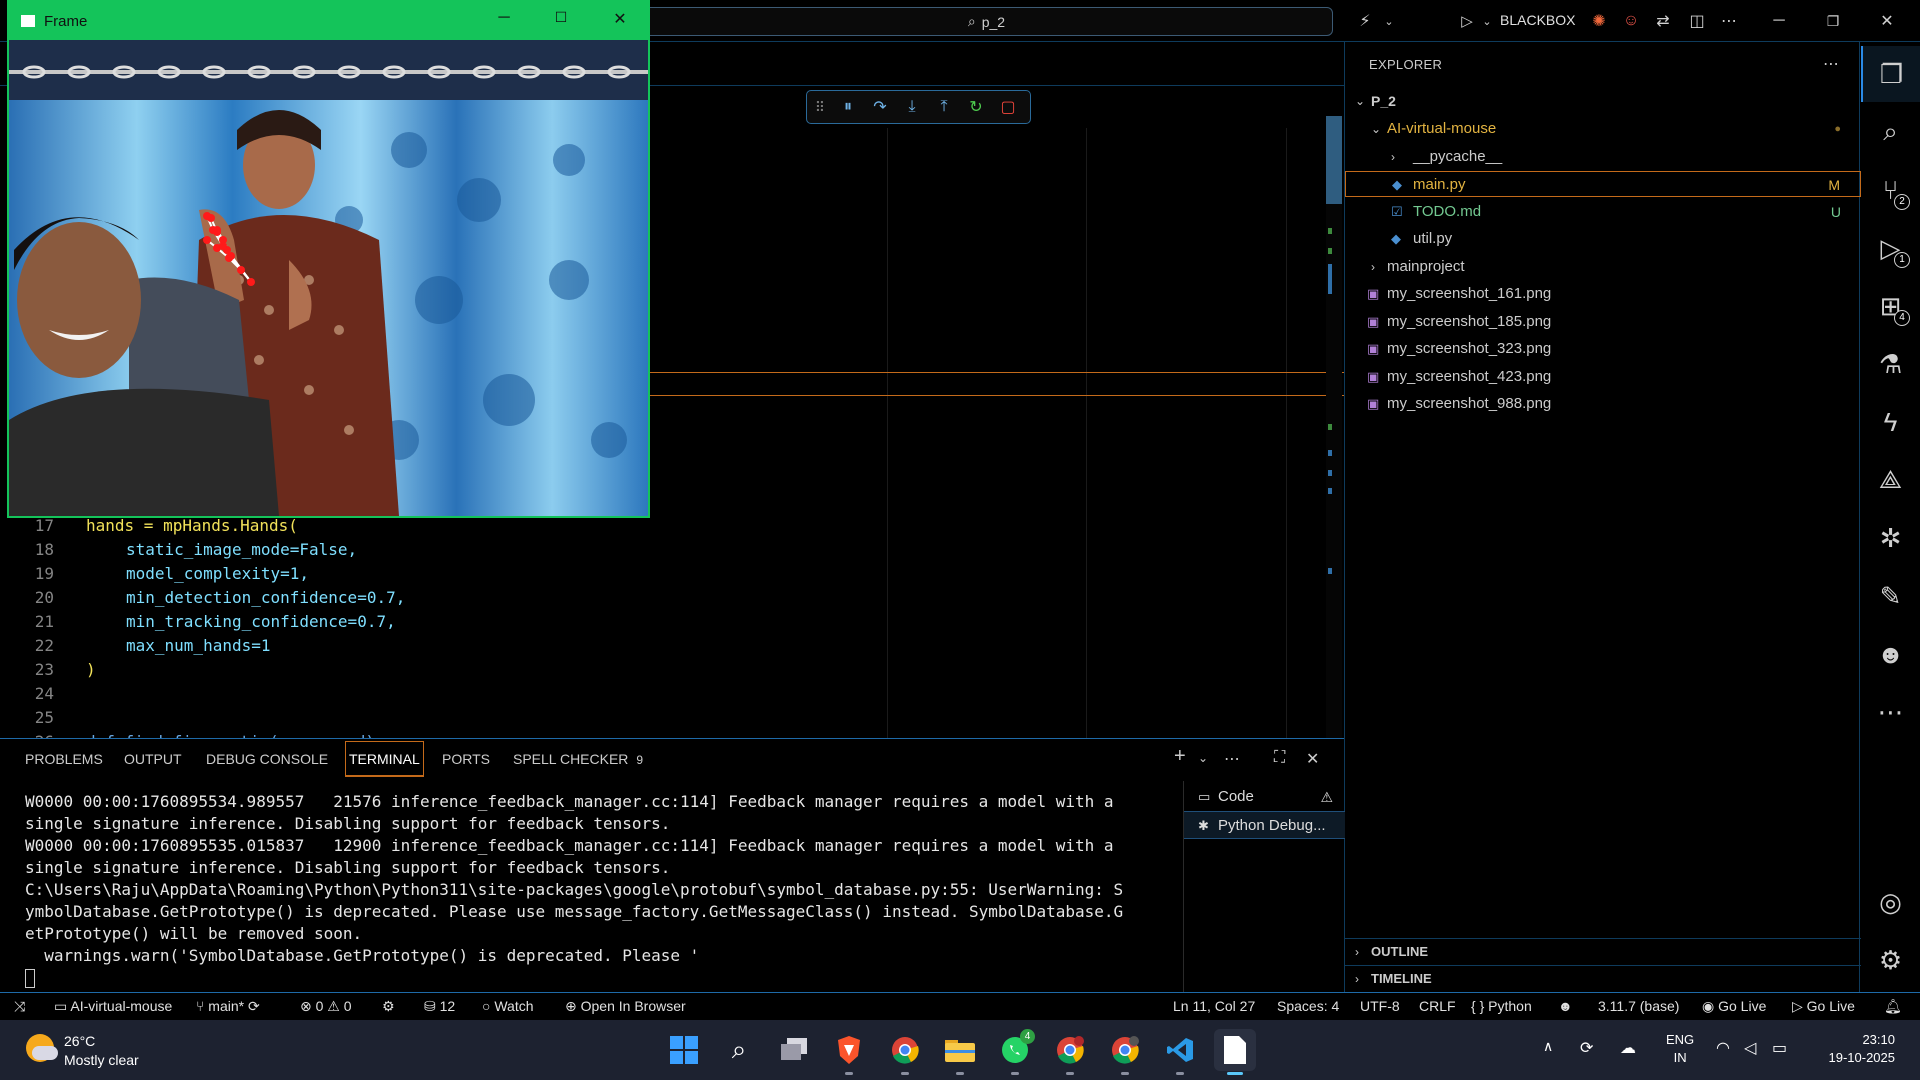 Image resolution: width=1920 pixels, height=1080 pixels. Describe the element at coordinates (1365, 21) in the screenshot. I see `copilot-icon: ⚡︎` at that location.